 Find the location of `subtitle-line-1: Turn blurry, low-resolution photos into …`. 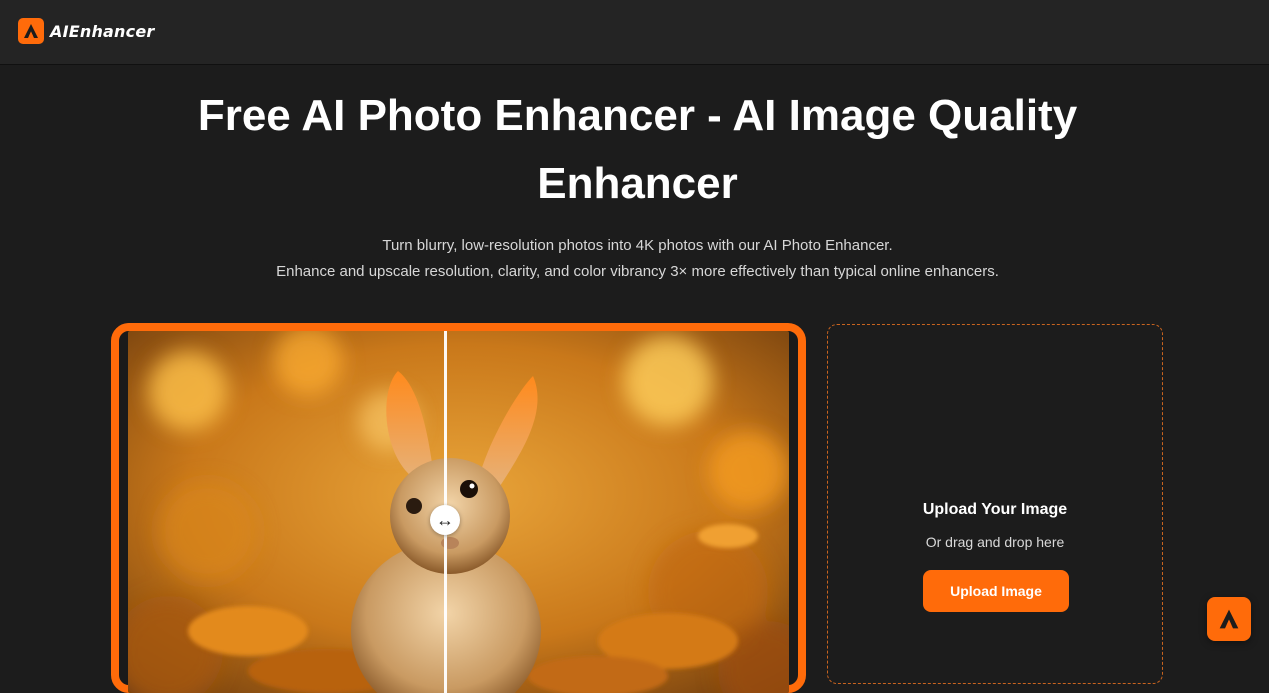

subtitle-line-1: Turn blurry, low-resolution photos into … is located at coordinates (637, 245).